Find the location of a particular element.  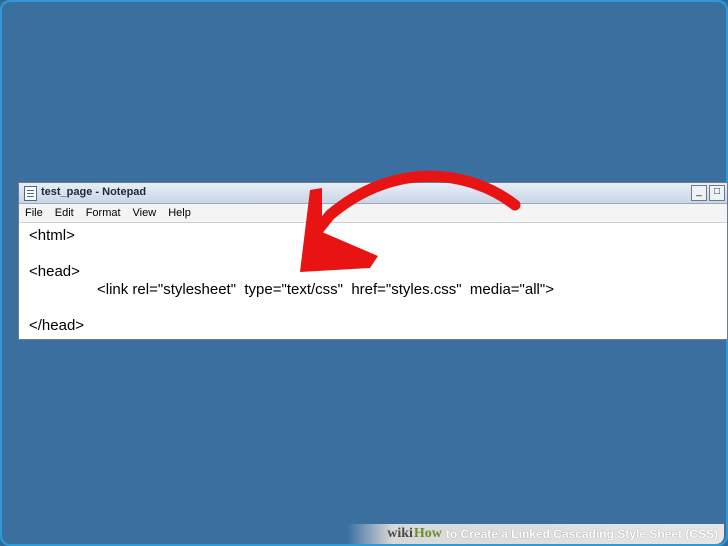

menu-format: Format is located at coordinates (103, 213).